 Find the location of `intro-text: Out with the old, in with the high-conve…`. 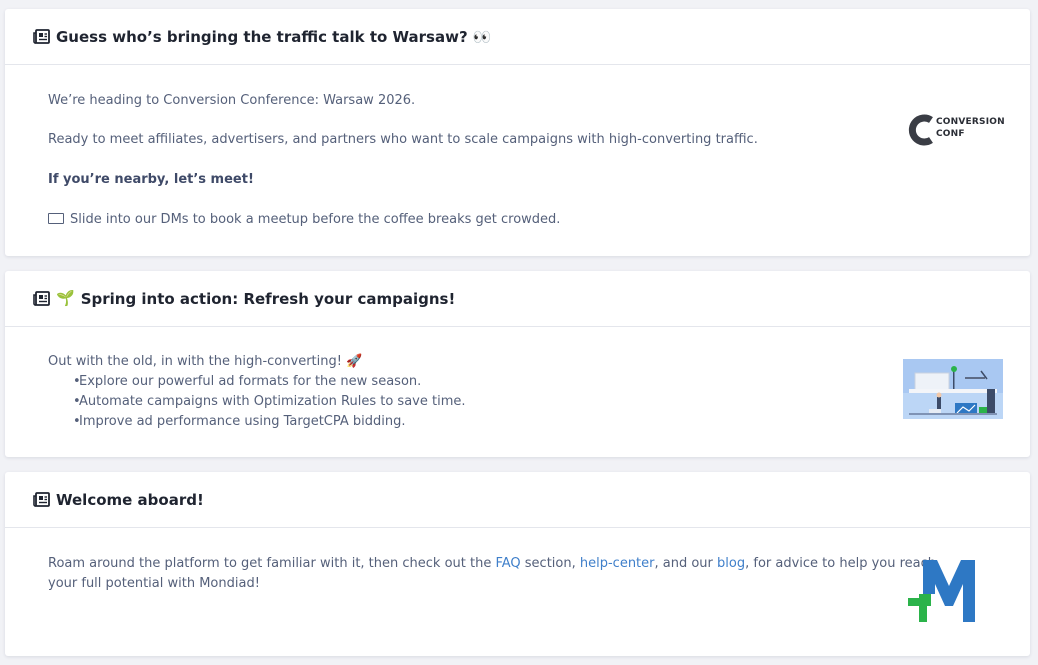

intro-text: Out with the old, in with the high-conve… is located at coordinates (195, 361).